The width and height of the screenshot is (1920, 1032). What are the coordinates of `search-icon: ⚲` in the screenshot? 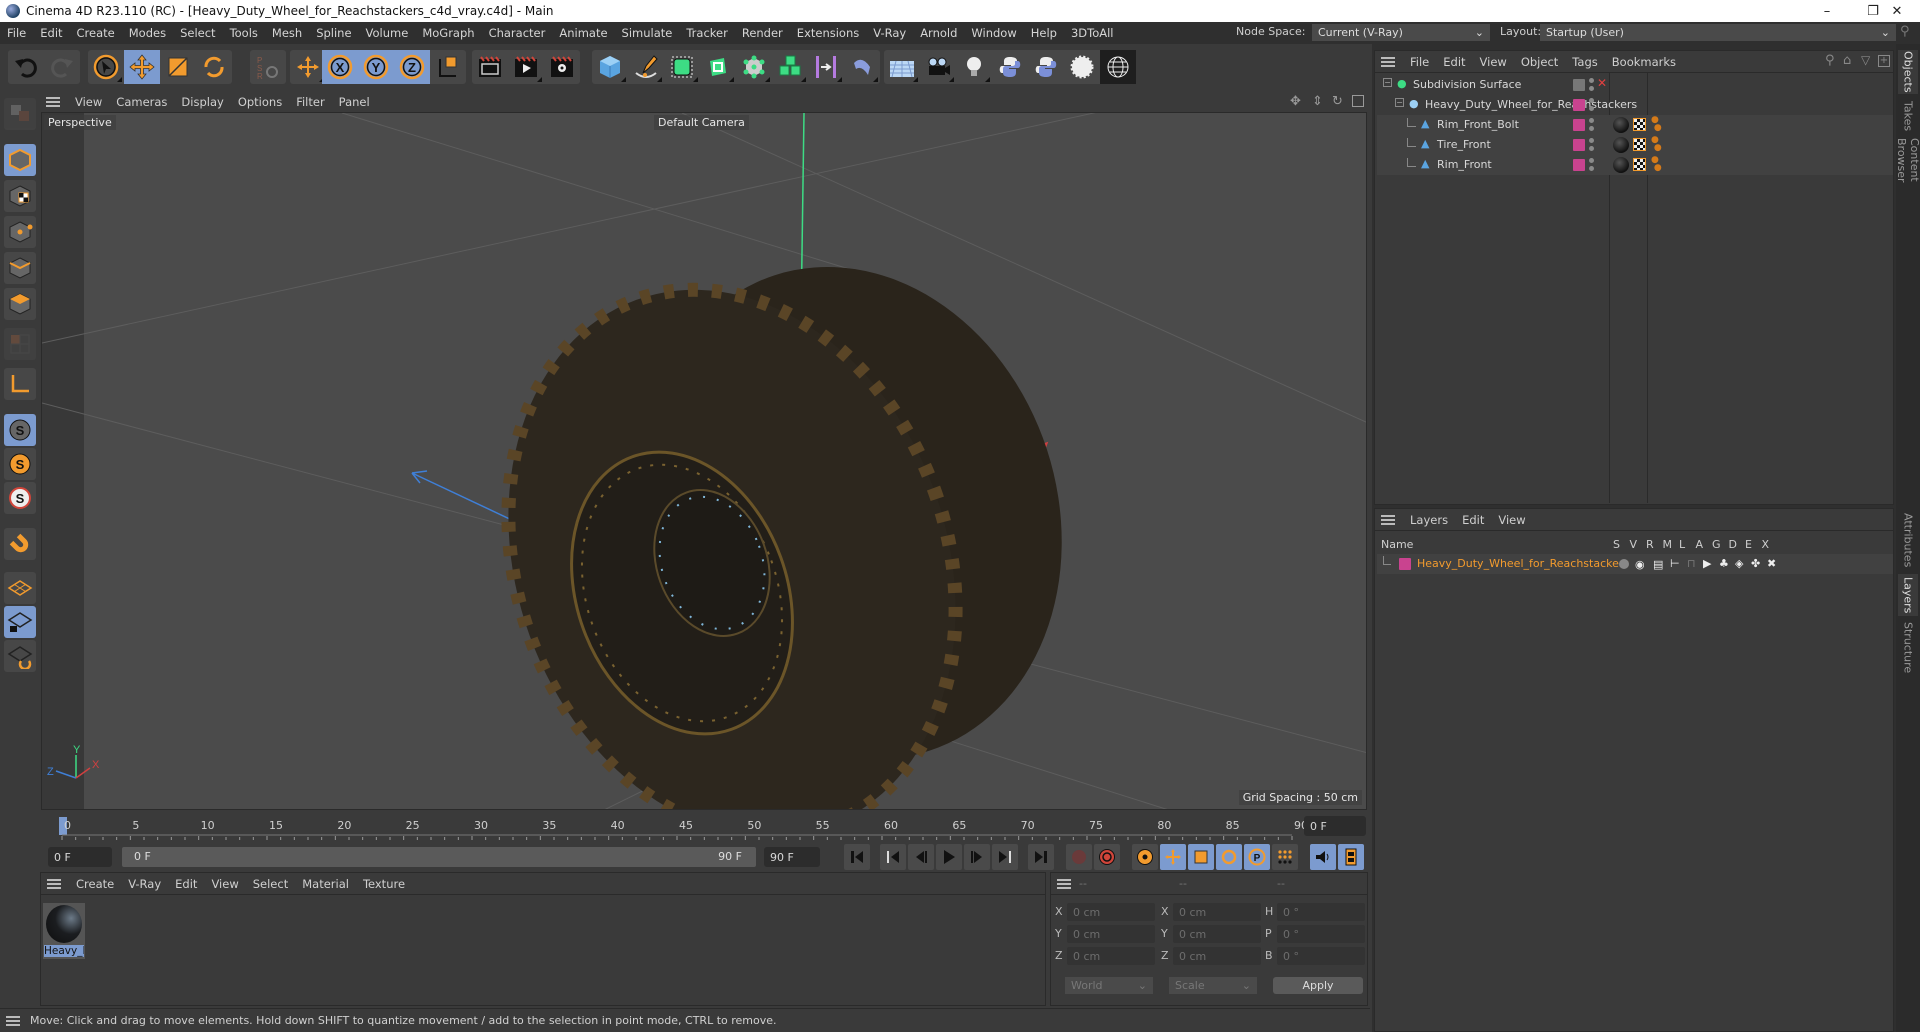 It's located at (1830, 60).